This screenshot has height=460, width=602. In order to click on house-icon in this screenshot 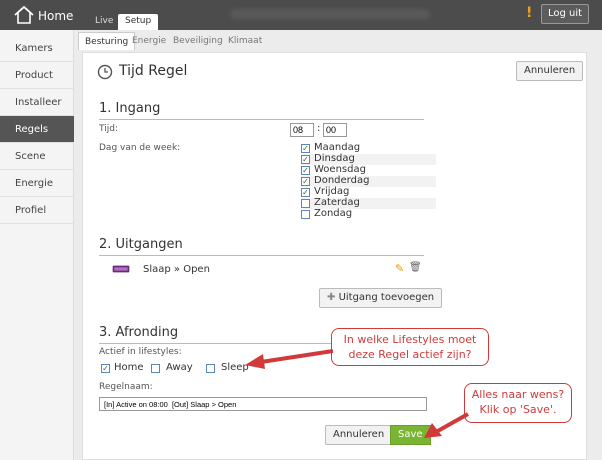, I will do `click(24, 14)`.